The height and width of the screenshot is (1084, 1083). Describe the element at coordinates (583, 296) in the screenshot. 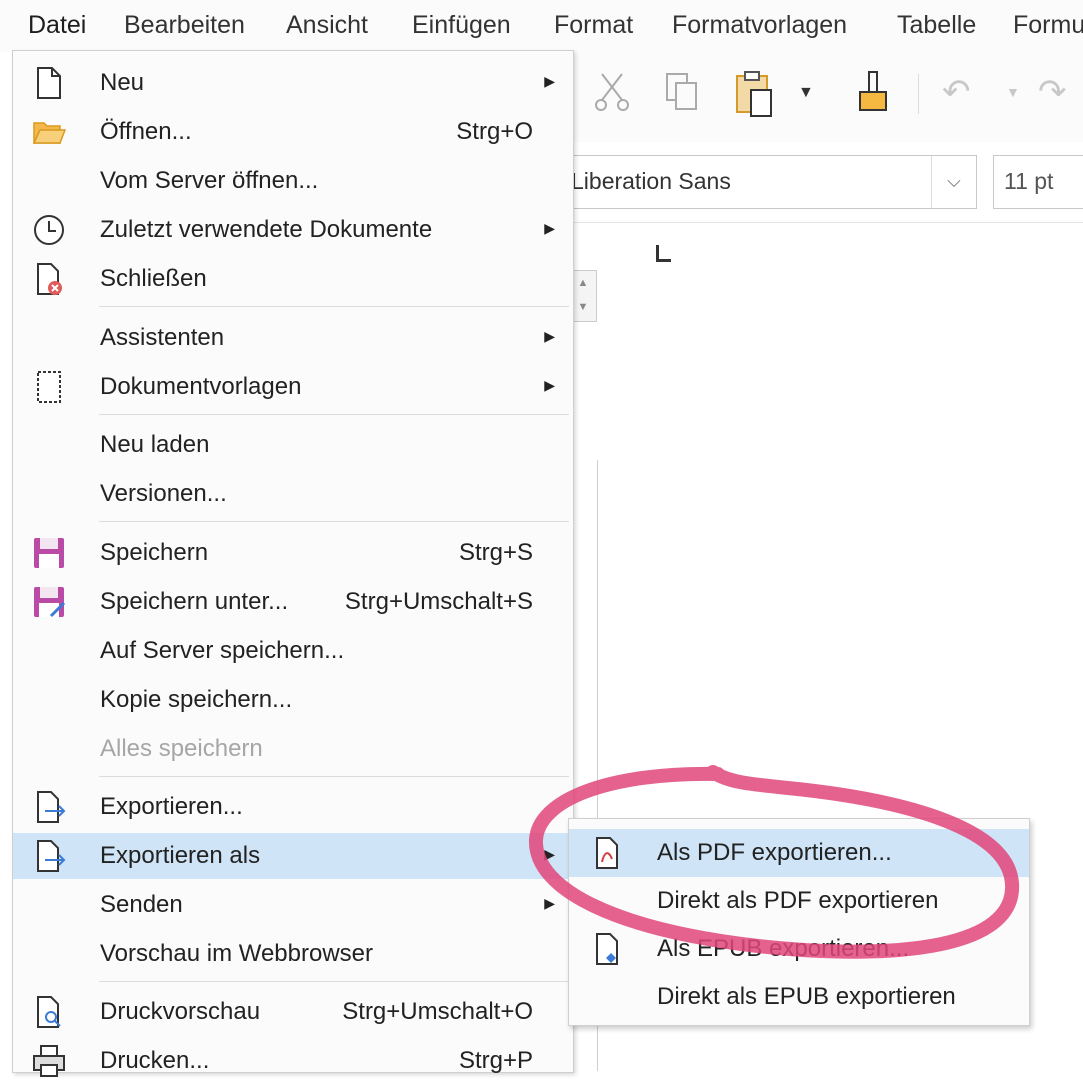

I see `sidebar-spinner: ▲ ▼` at that location.